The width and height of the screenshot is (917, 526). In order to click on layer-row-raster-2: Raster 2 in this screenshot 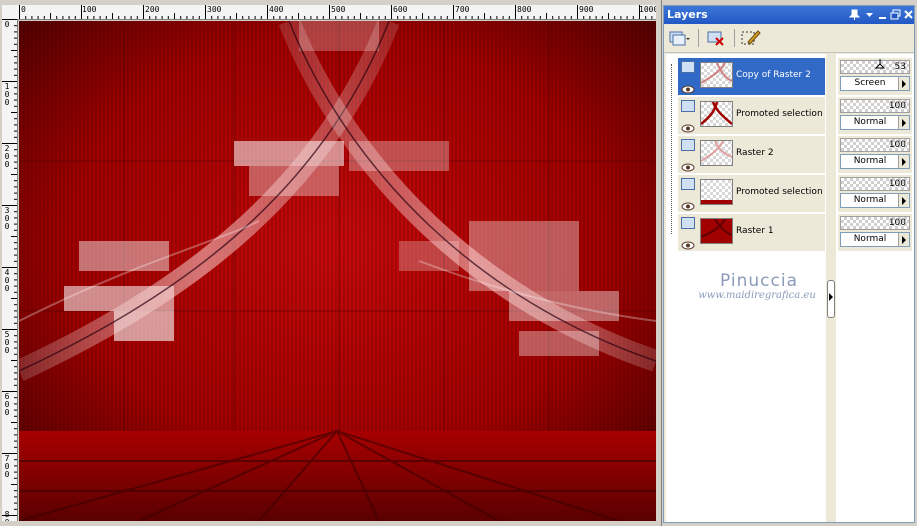, I will do `click(751, 155)`.